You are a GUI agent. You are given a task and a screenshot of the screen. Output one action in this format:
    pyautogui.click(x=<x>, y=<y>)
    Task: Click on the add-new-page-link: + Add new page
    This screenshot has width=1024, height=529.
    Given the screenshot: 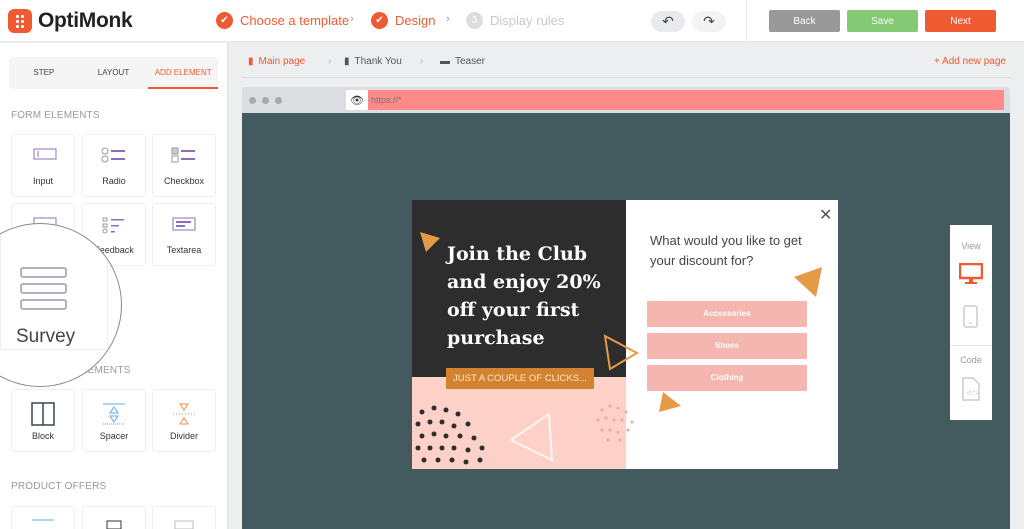 What is the action you would take?
    pyautogui.click(x=970, y=61)
    